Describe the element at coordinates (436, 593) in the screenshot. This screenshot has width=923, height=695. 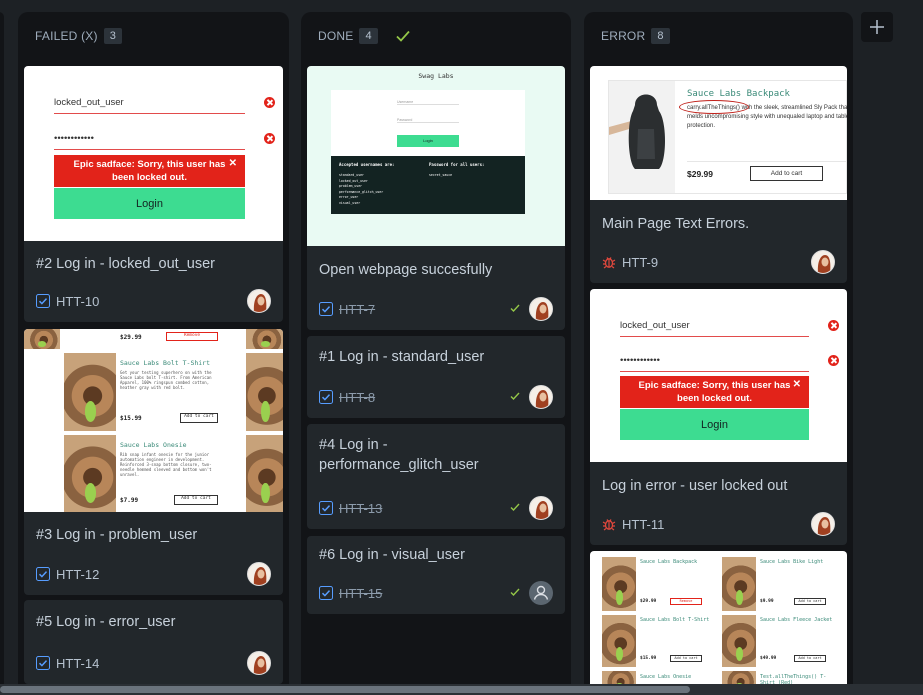
I see `card-footer: HTT-15` at that location.